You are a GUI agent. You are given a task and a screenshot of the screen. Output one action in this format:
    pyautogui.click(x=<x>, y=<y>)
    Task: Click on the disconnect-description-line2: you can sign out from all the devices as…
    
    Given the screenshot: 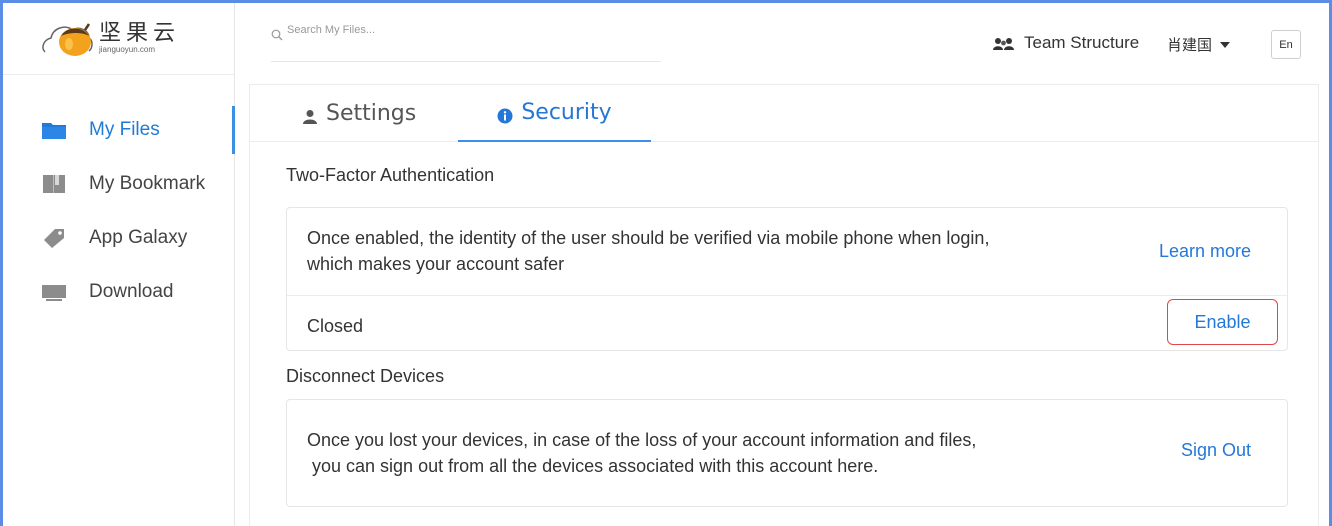 What is the action you would take?
    pyautogui.click(x=593, y=466)
    